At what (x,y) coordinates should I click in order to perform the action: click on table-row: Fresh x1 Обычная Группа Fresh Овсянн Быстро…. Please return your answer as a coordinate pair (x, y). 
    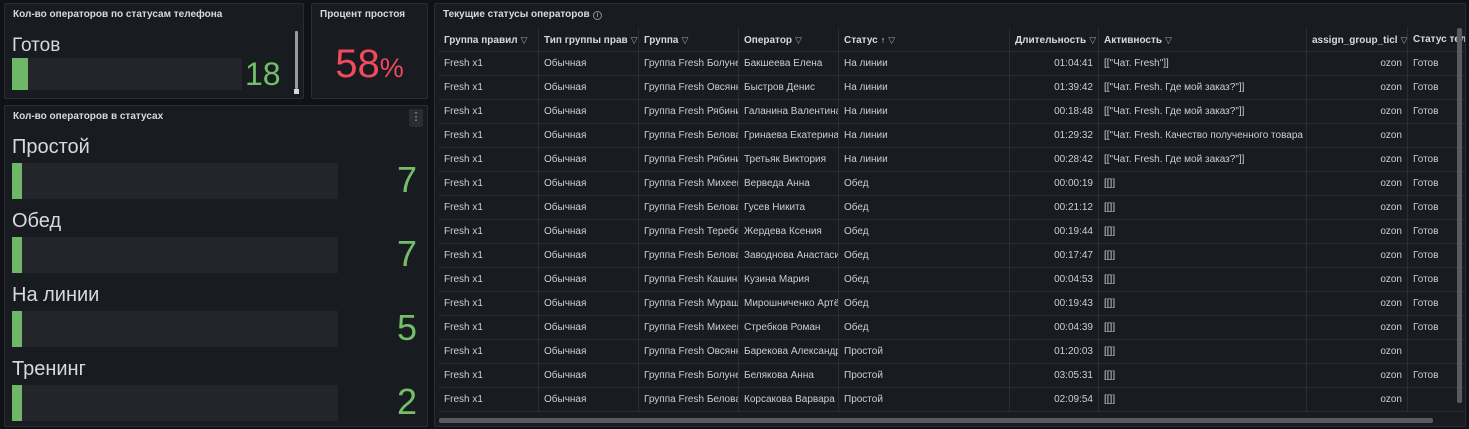
    Looking at the image, I should click on (952, 88).